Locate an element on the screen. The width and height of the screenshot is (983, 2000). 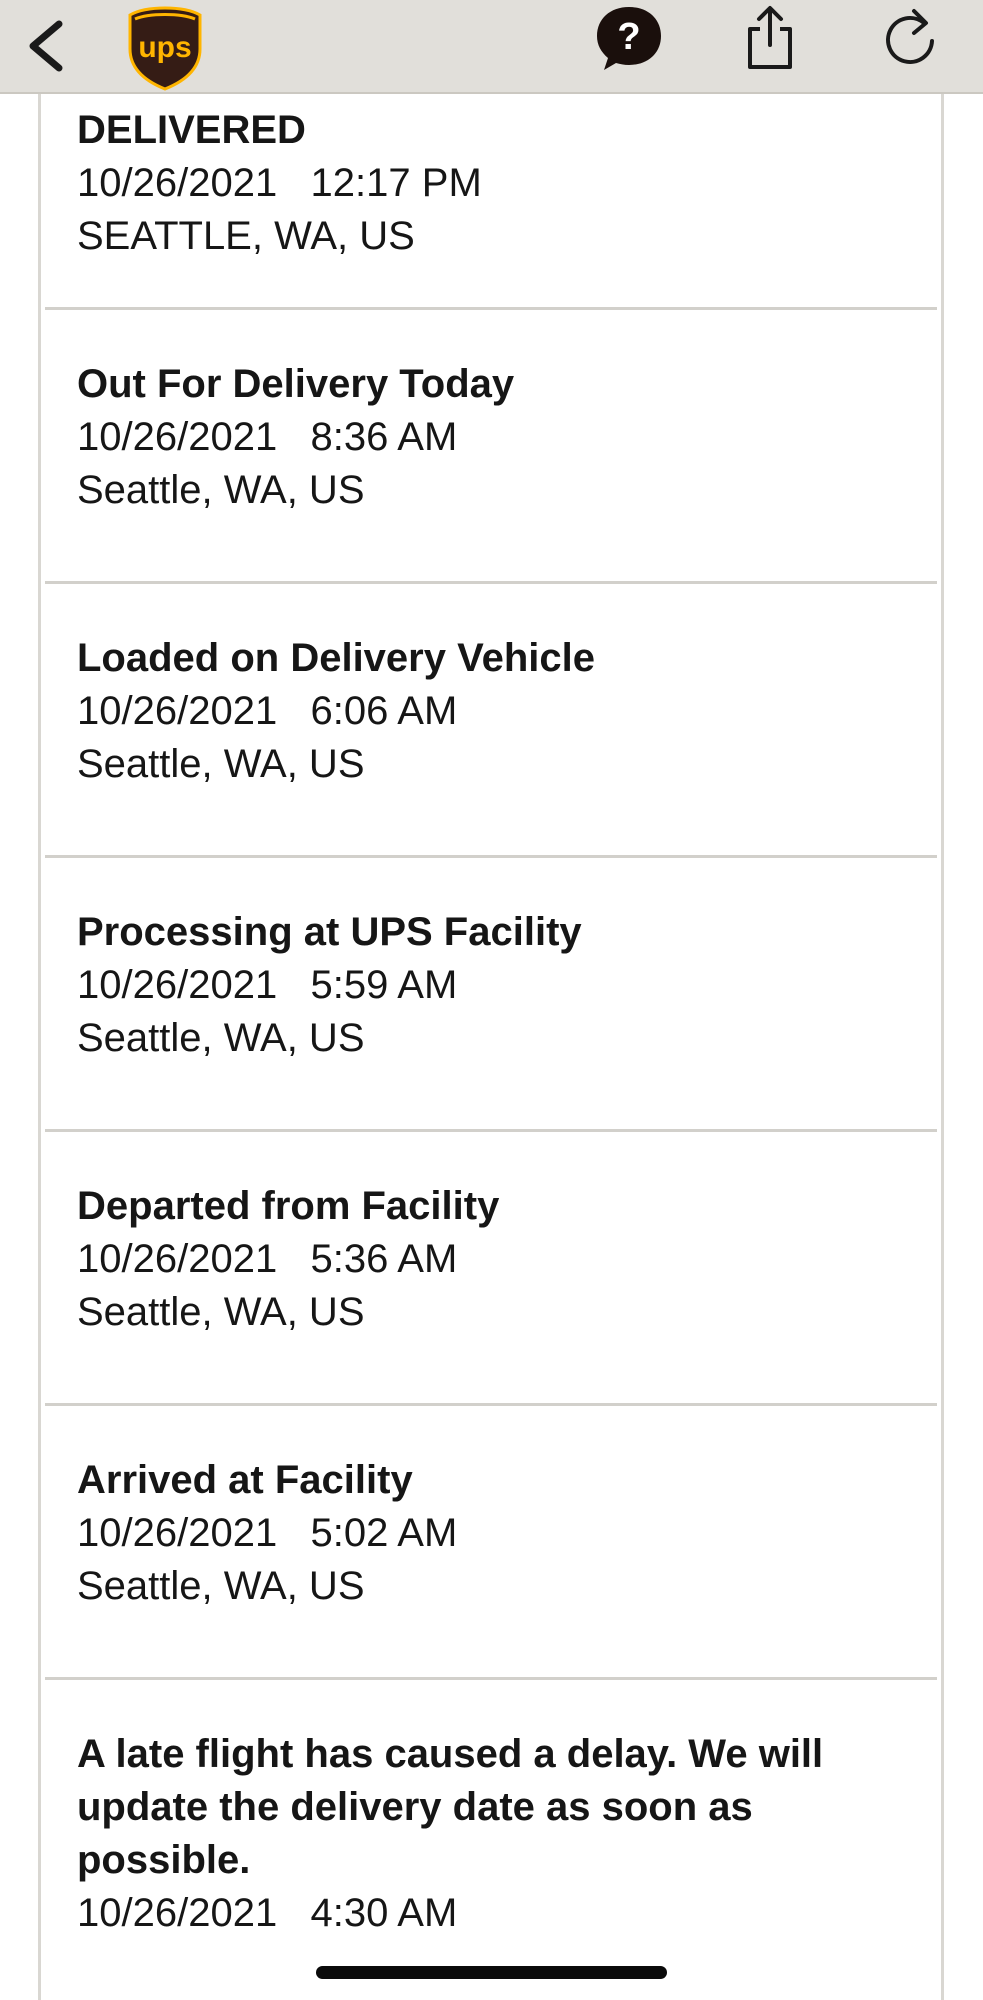
home-indicator is located at coordinates (491, 1972).